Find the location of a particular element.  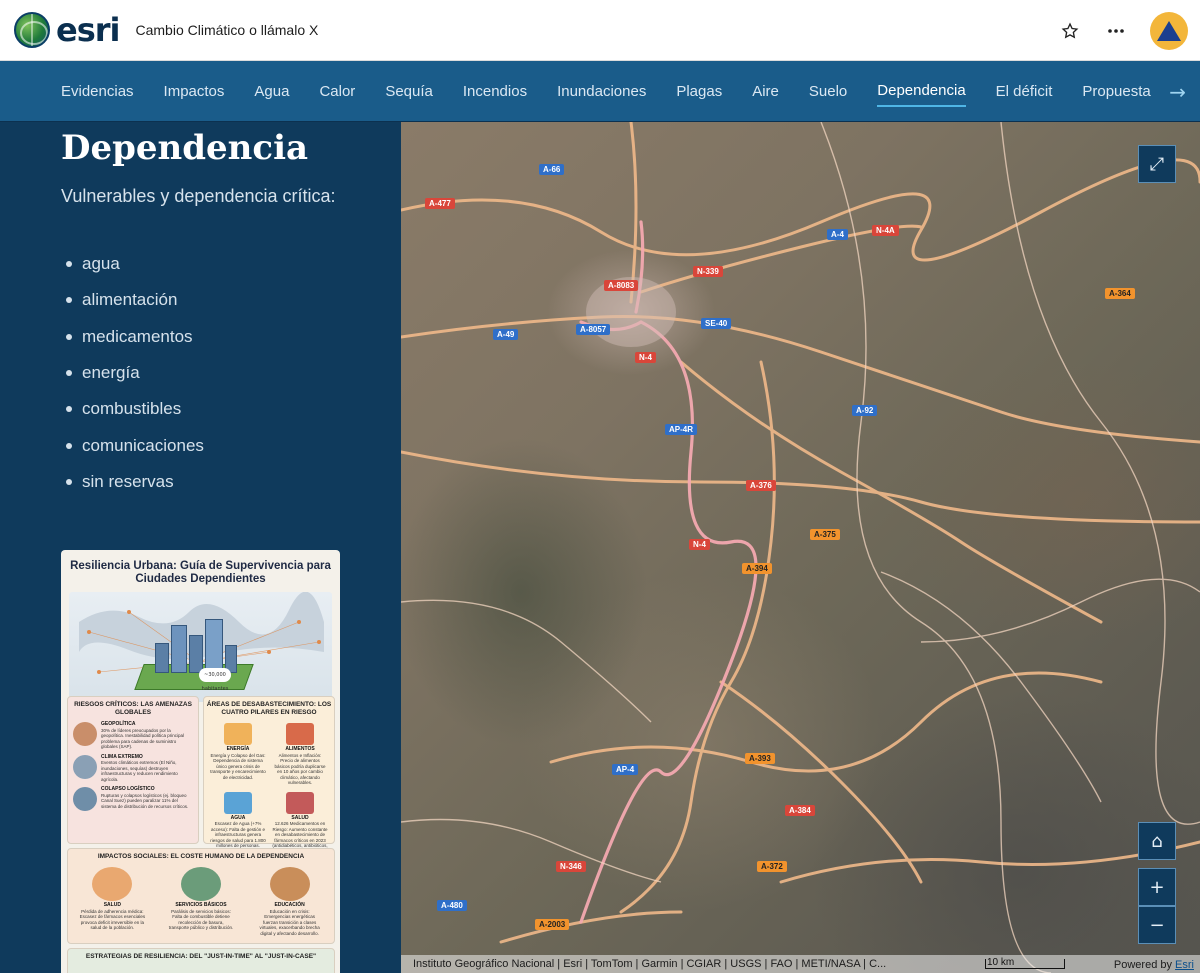

population-caption: ~30,000 habitantes is located at coordinates (215, 680).